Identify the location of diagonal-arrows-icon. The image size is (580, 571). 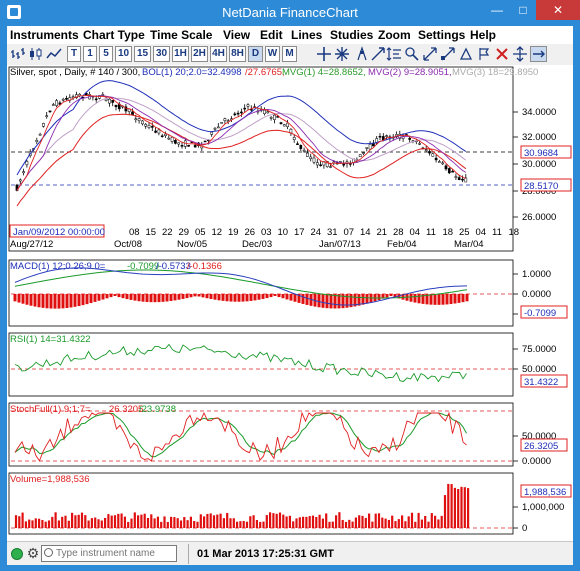
(378, 54).